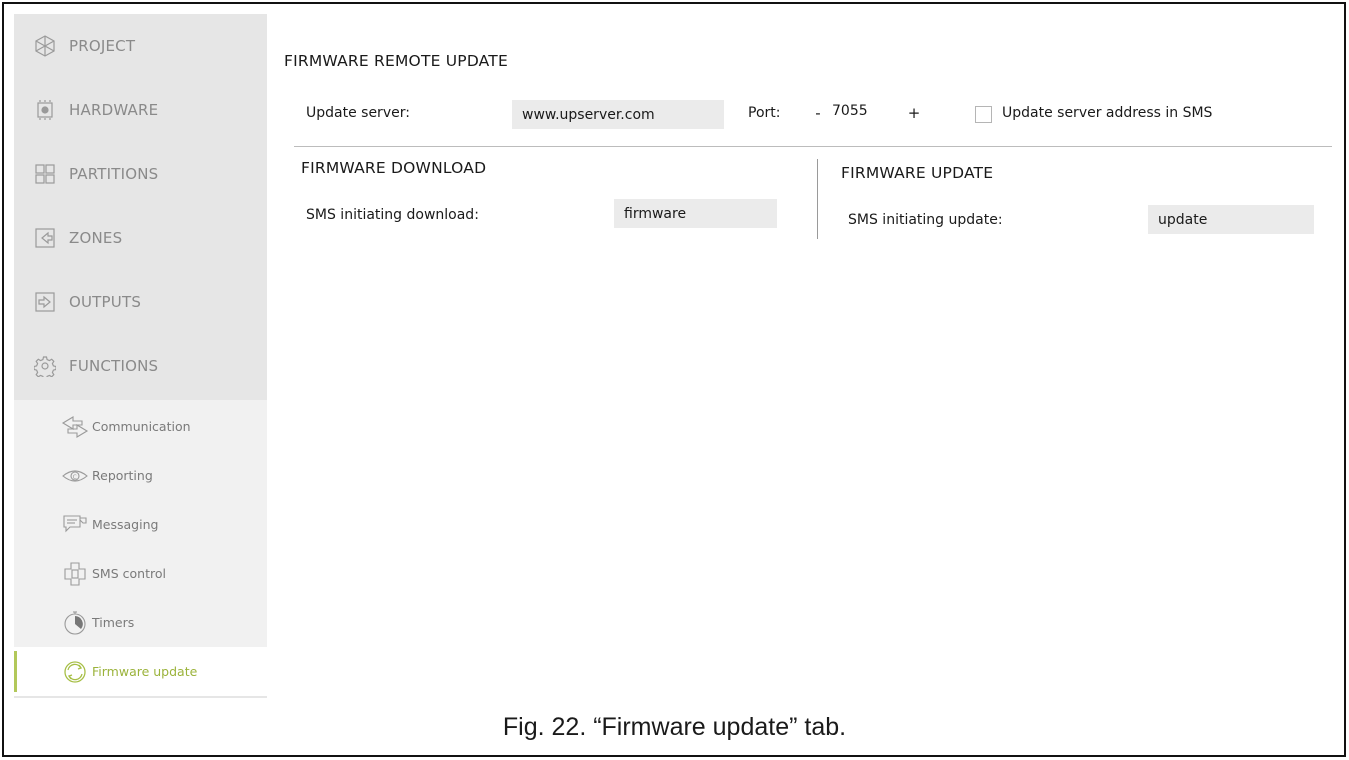 Image resolution: width=1349 pixels, height=760 pixels. What do you see at coordinates (394, 168) in the screenshot?
I see `firmware-download-title: FIRMWARE DOWNLOAD` at bounding box center [394, 168].